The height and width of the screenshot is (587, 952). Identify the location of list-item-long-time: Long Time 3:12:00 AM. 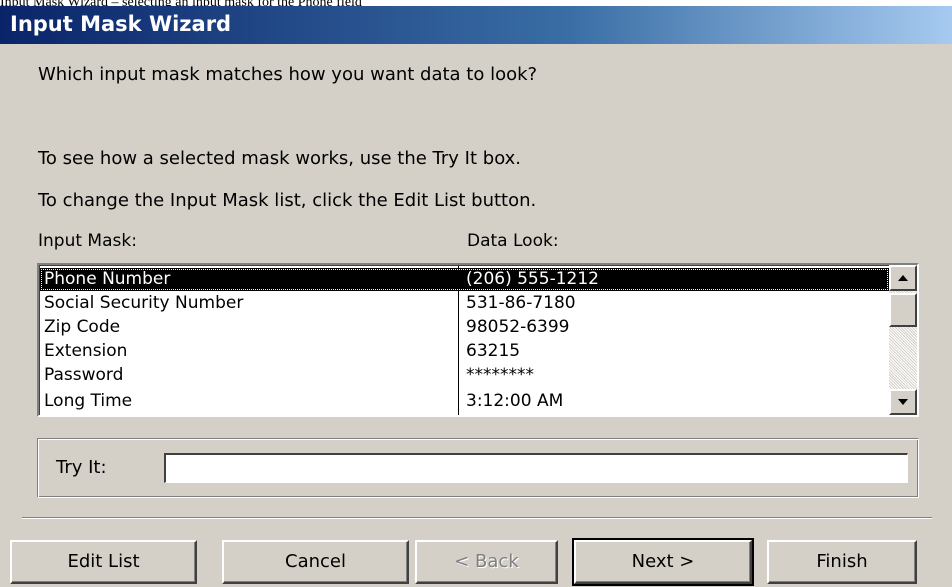
(464, 401).